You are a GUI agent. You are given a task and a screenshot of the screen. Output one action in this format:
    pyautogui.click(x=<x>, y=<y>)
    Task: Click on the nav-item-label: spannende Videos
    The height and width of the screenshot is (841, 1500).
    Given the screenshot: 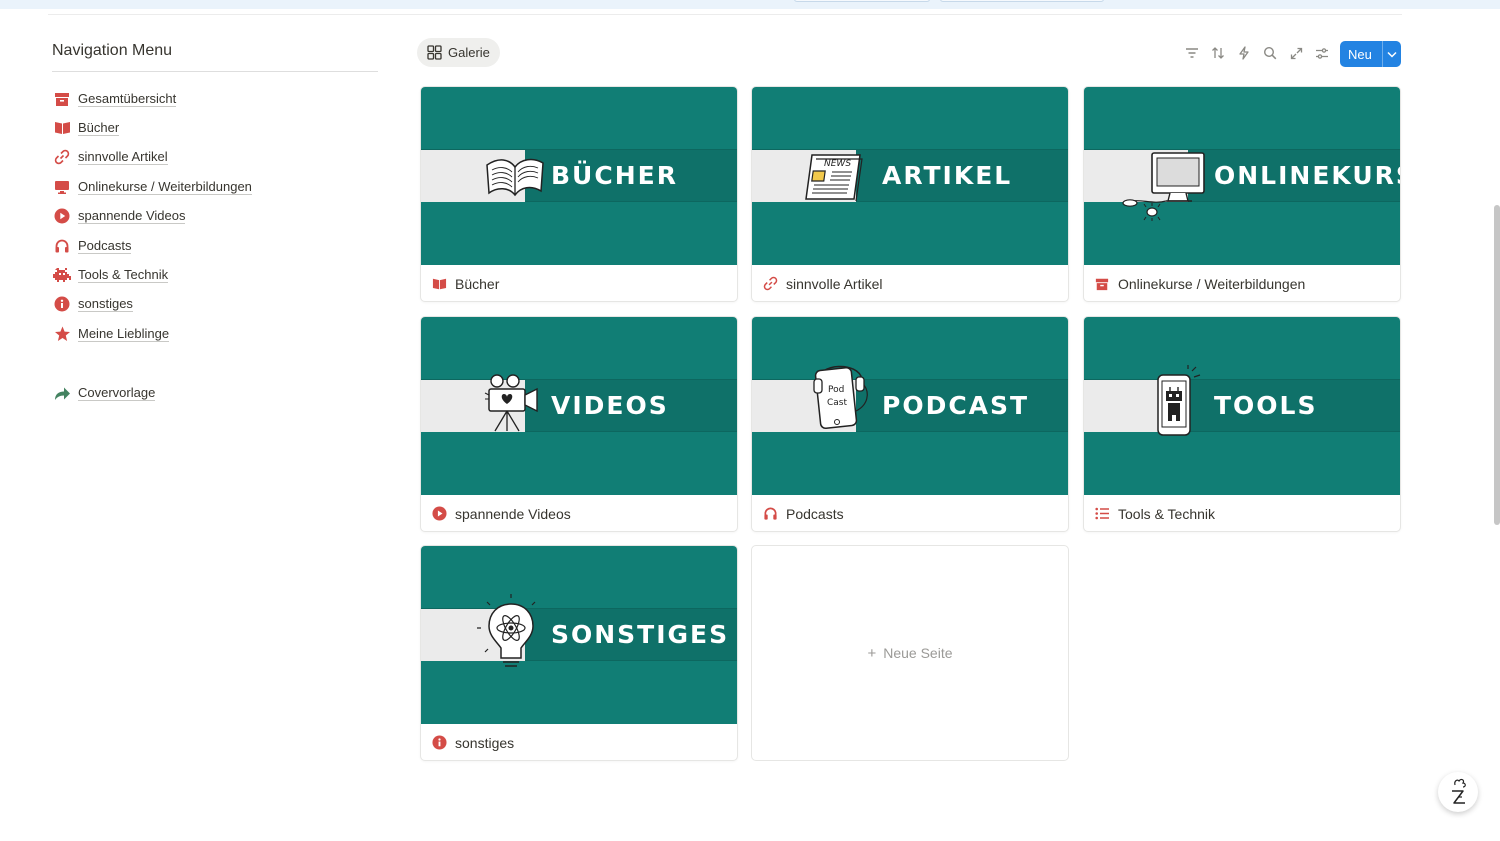 What is the action you would take?
    pyautogui.click(x=132, y=216)
    